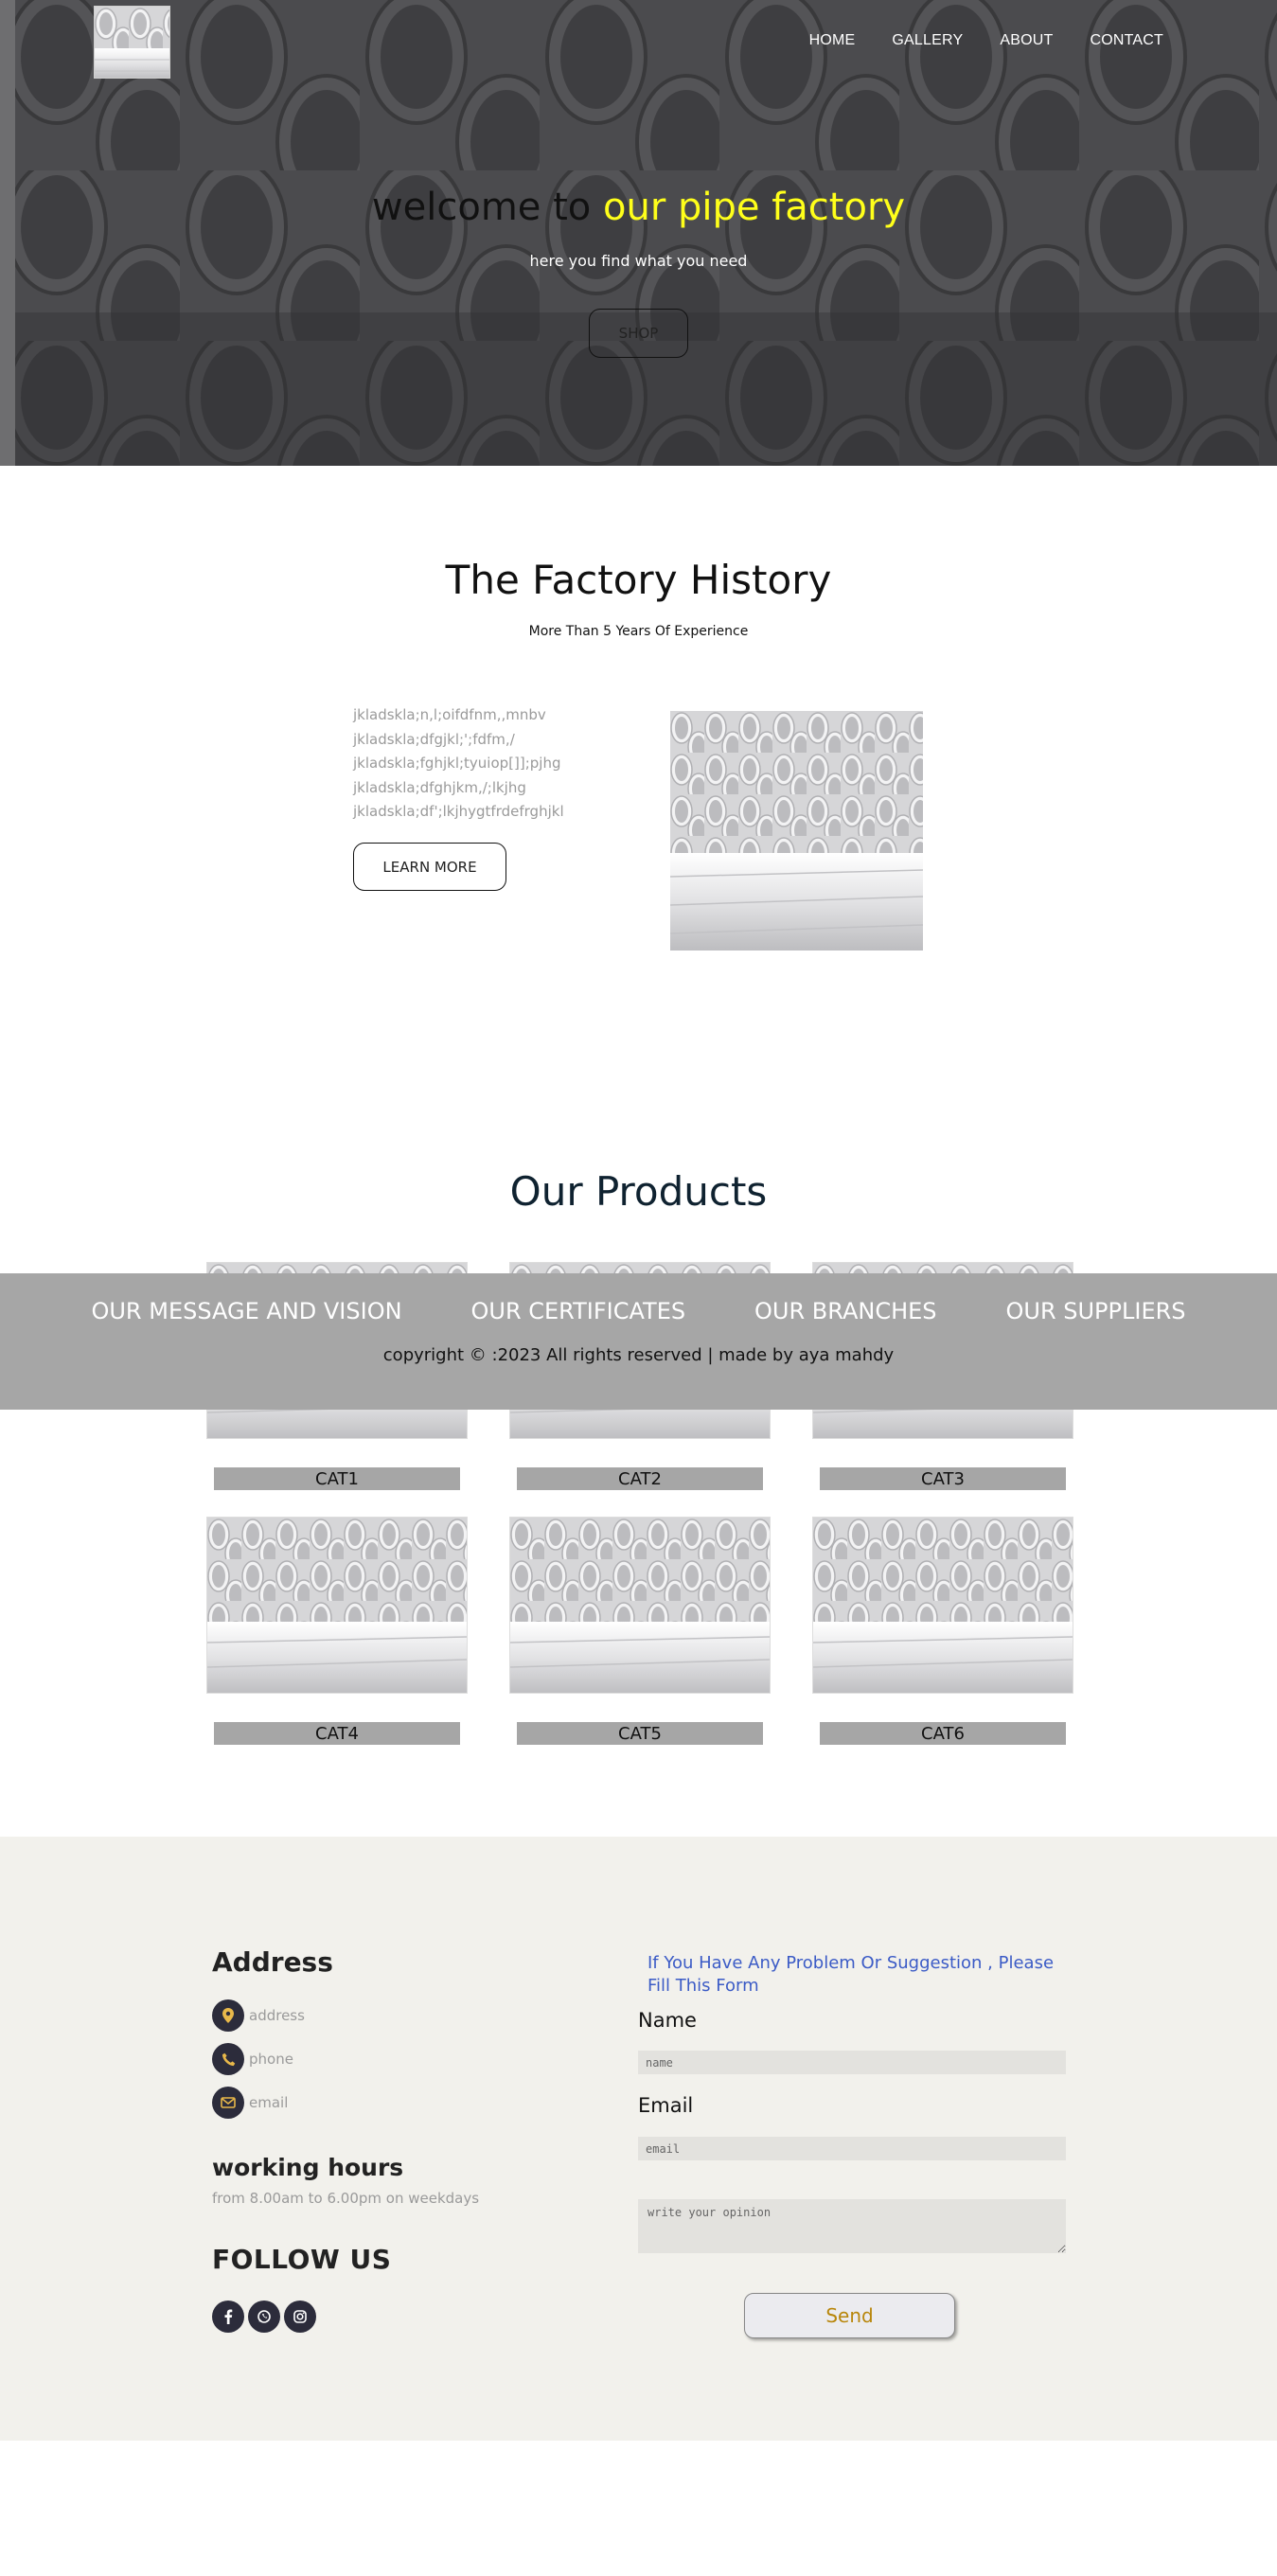 This screenshot has height=2576, width=1277. What do you see at coordinates (667, 2021) in the screenshot?
I see `name-label: Name` at bounding box center [667, 2021].